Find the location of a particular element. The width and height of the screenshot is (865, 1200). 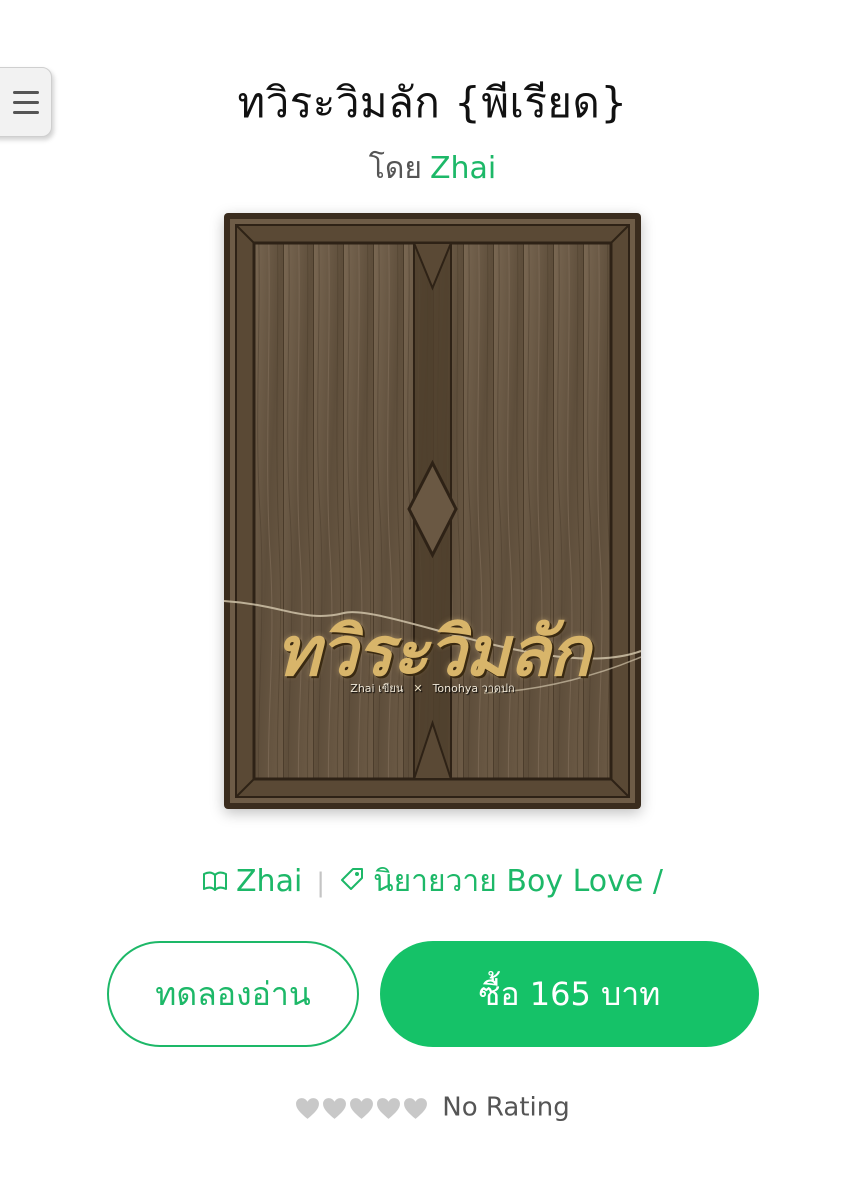

cover-credit-artist: Tonohya วาดปก is located at coordinates (473, 688).